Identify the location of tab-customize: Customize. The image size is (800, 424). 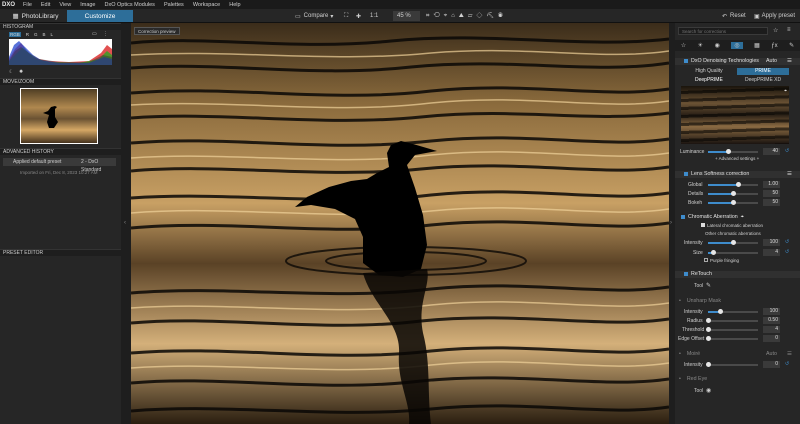
(100, 16).